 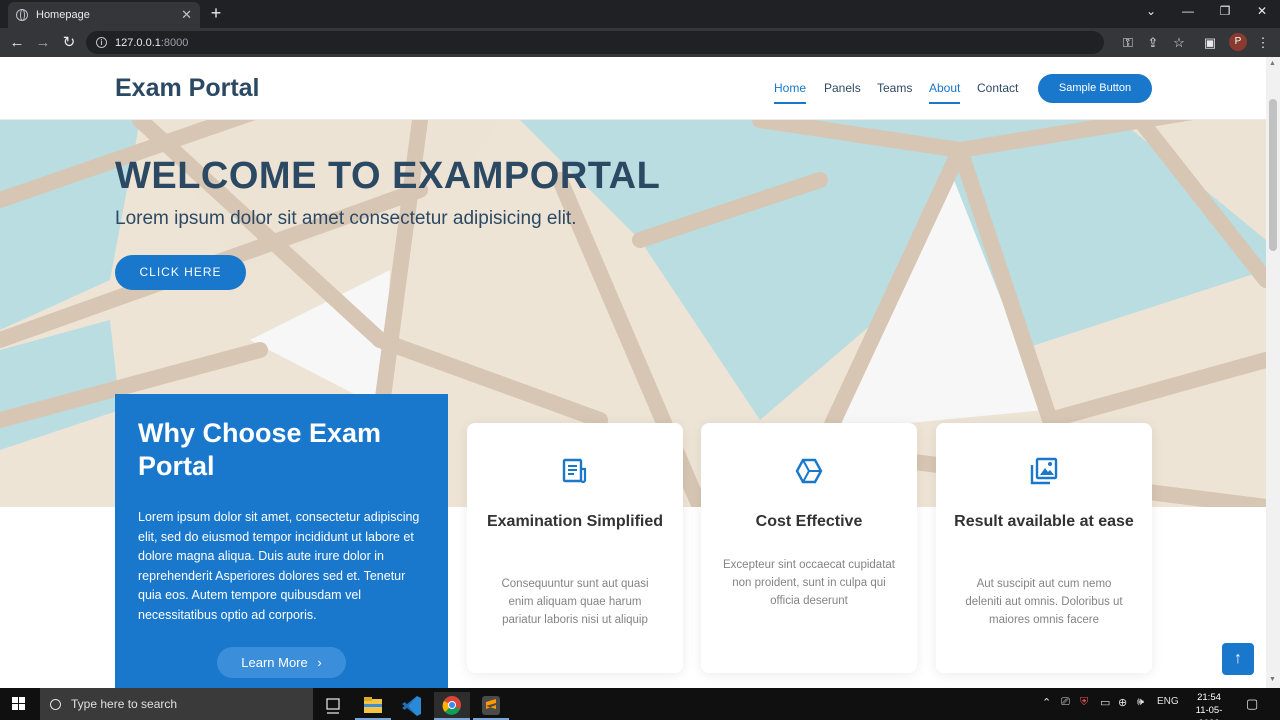 What do you see at coordinates (174, 42) in the screenshot?
I see `url-port: :8000` at bounding box center [174, 42].